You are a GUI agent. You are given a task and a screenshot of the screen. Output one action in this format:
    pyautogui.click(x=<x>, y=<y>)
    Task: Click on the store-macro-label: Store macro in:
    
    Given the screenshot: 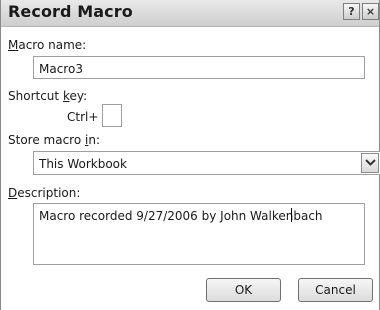 What is the action you would take?
    pyautogui.click(x=54, y=140)
    